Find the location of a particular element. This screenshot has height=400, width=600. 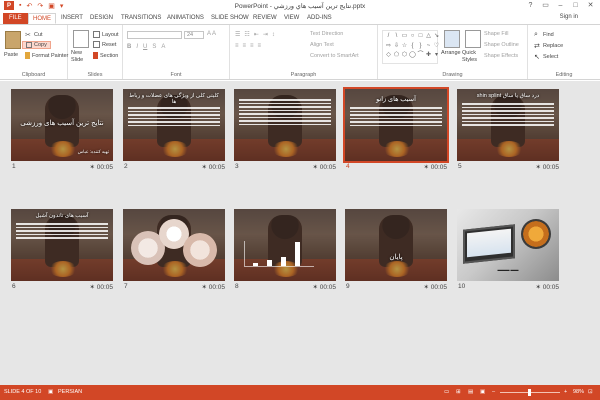

tab-review: REVIEW is located at coordinates (265, 18).